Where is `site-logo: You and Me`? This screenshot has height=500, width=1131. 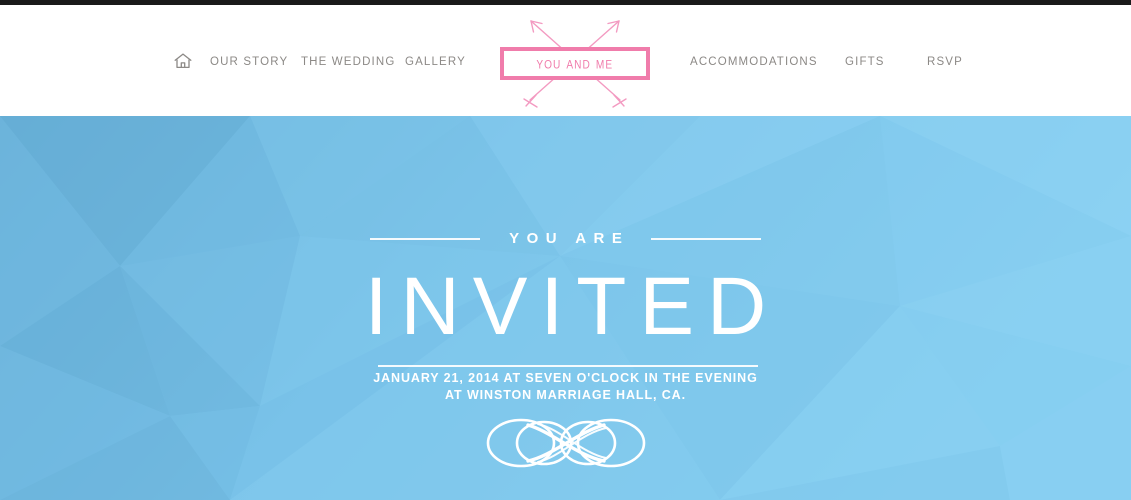 site-logo: You and Me is located at coordinates (575, 62).